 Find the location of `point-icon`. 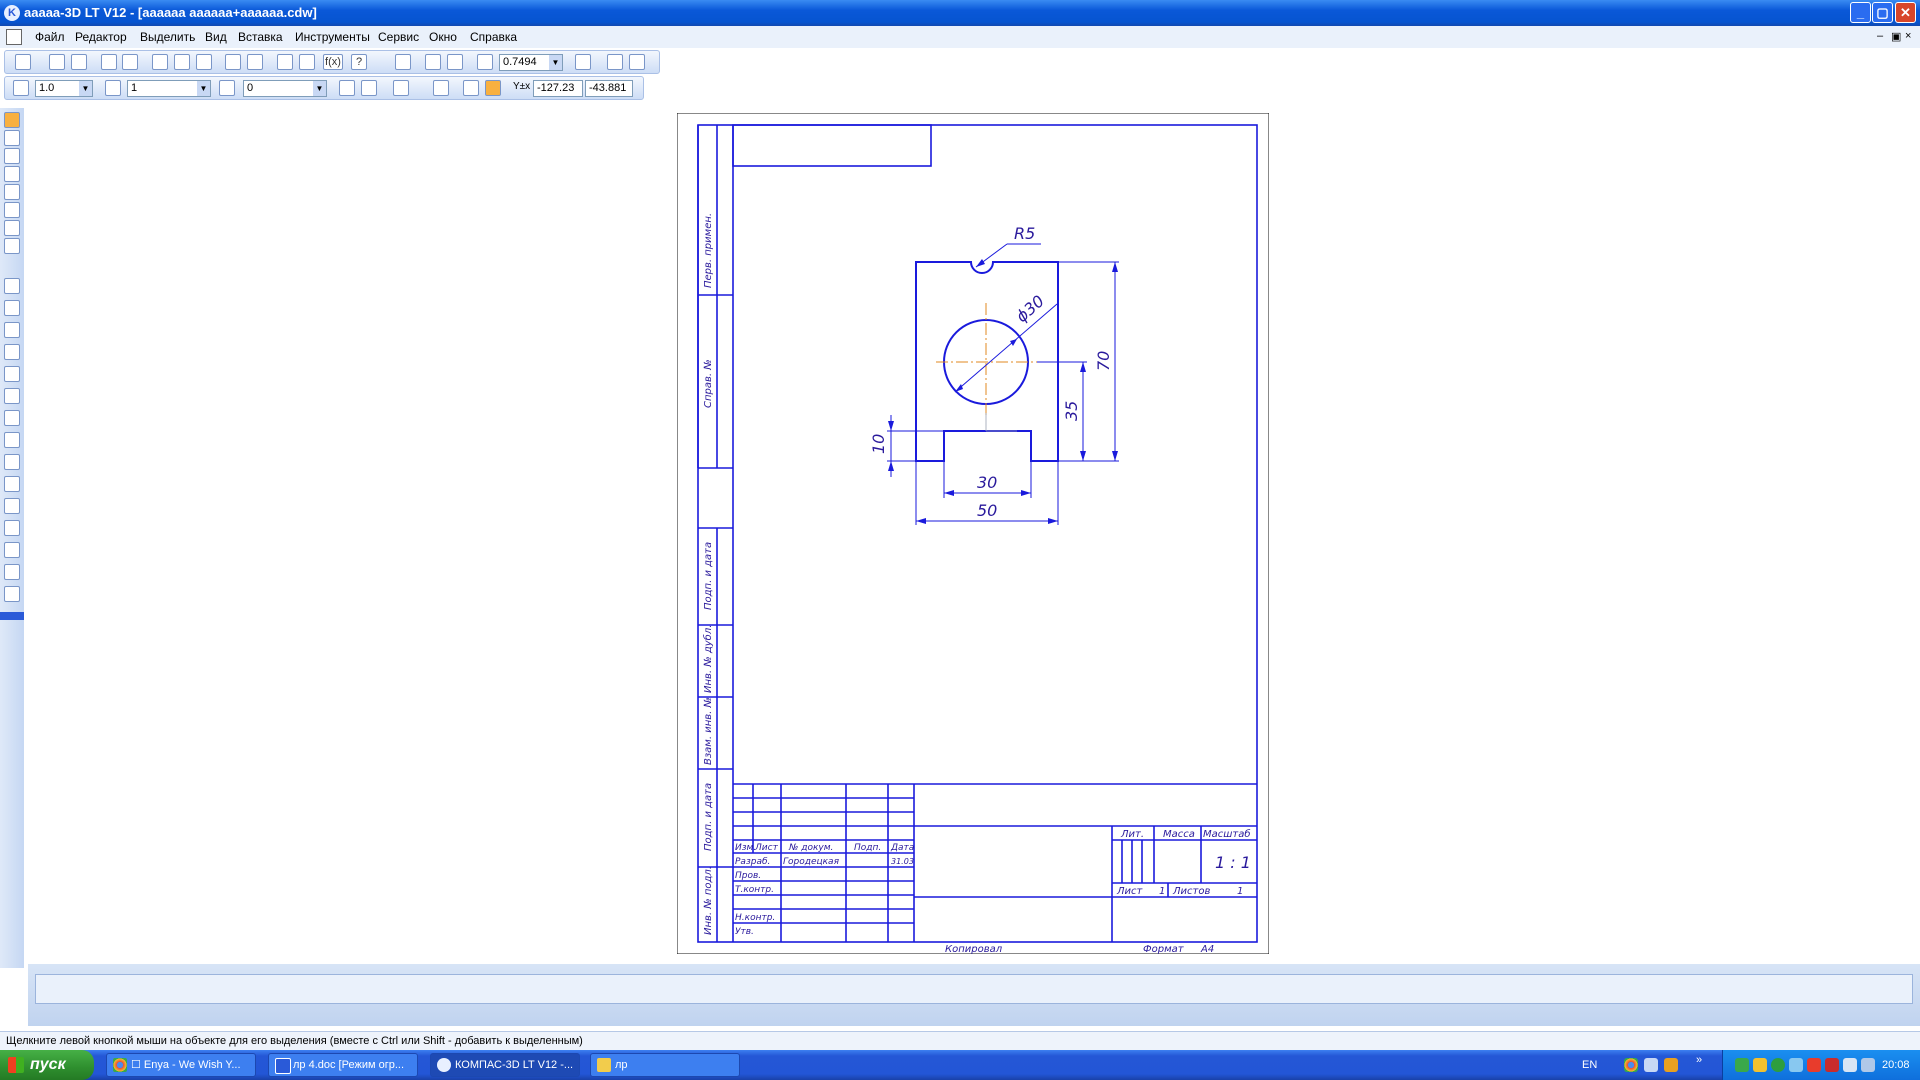

point-icon is located at coordinates (12, 286).